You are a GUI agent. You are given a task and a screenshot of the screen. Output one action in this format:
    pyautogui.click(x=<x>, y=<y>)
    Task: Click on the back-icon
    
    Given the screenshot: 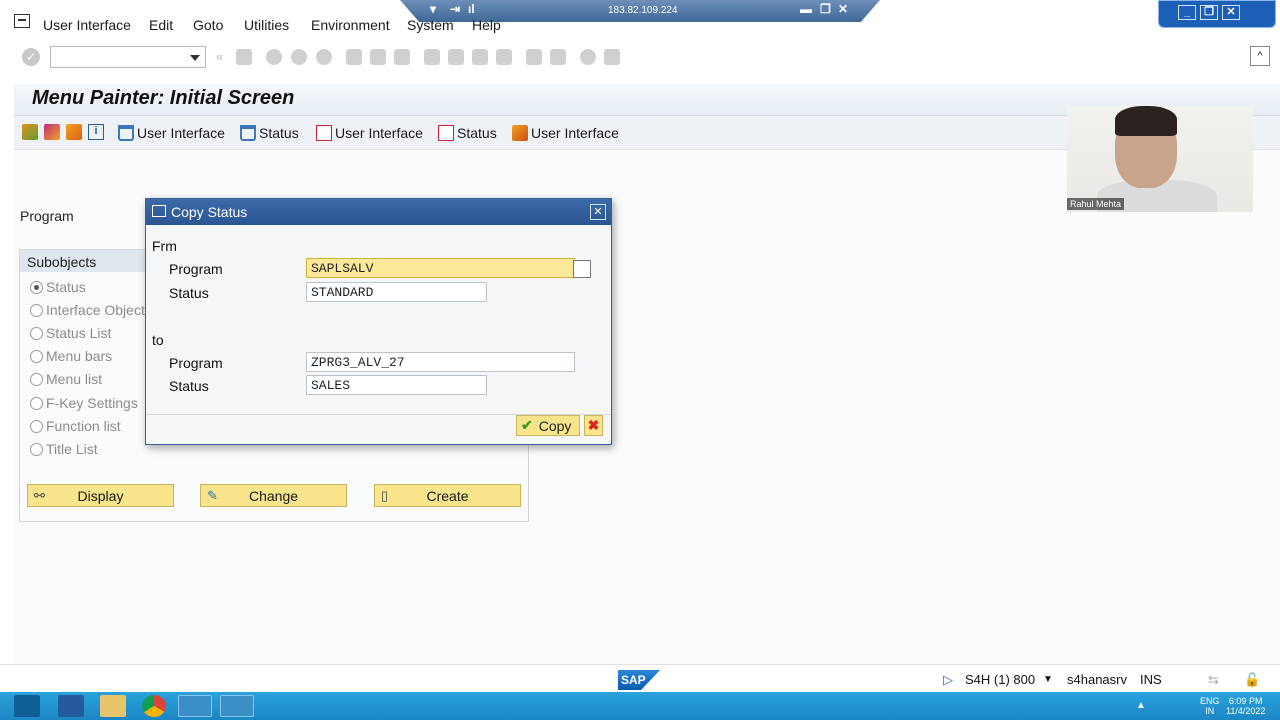 What is the action you would take?
    pyautogui.click(x=274, y=57)
    